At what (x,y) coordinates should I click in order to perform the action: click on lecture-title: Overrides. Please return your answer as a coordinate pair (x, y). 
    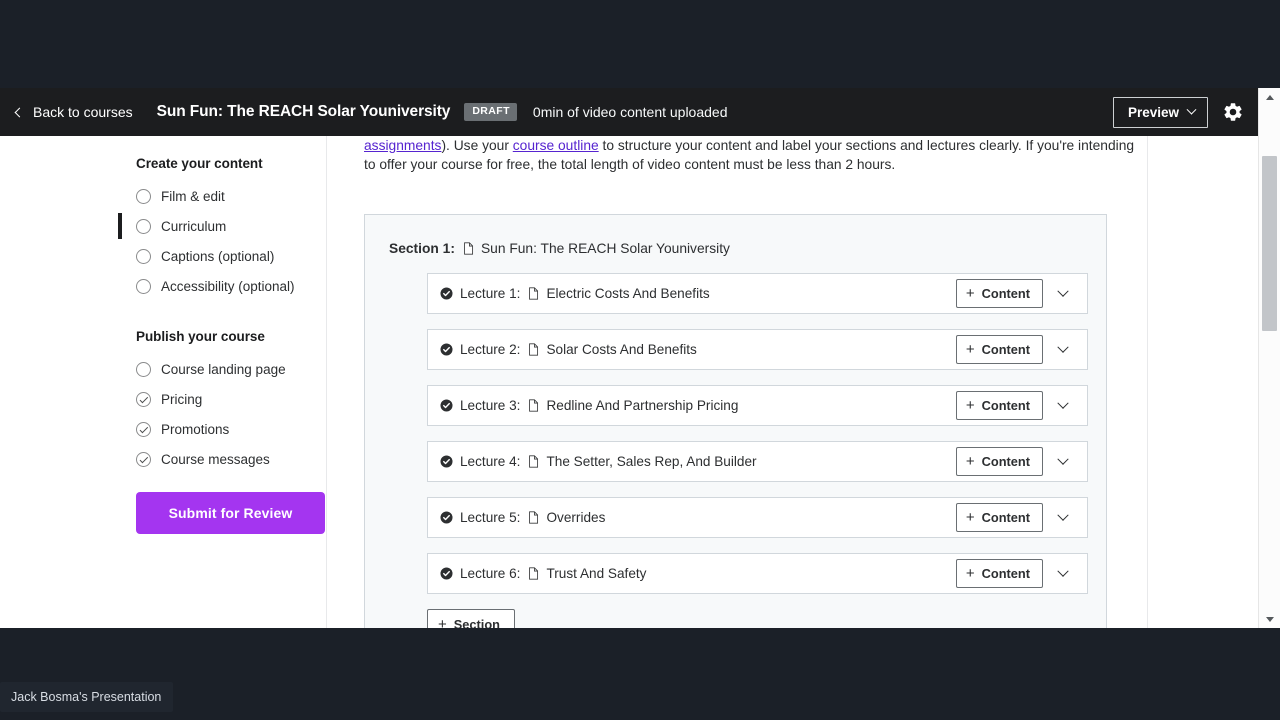
    Looking at the image, I should click on (576, 517).